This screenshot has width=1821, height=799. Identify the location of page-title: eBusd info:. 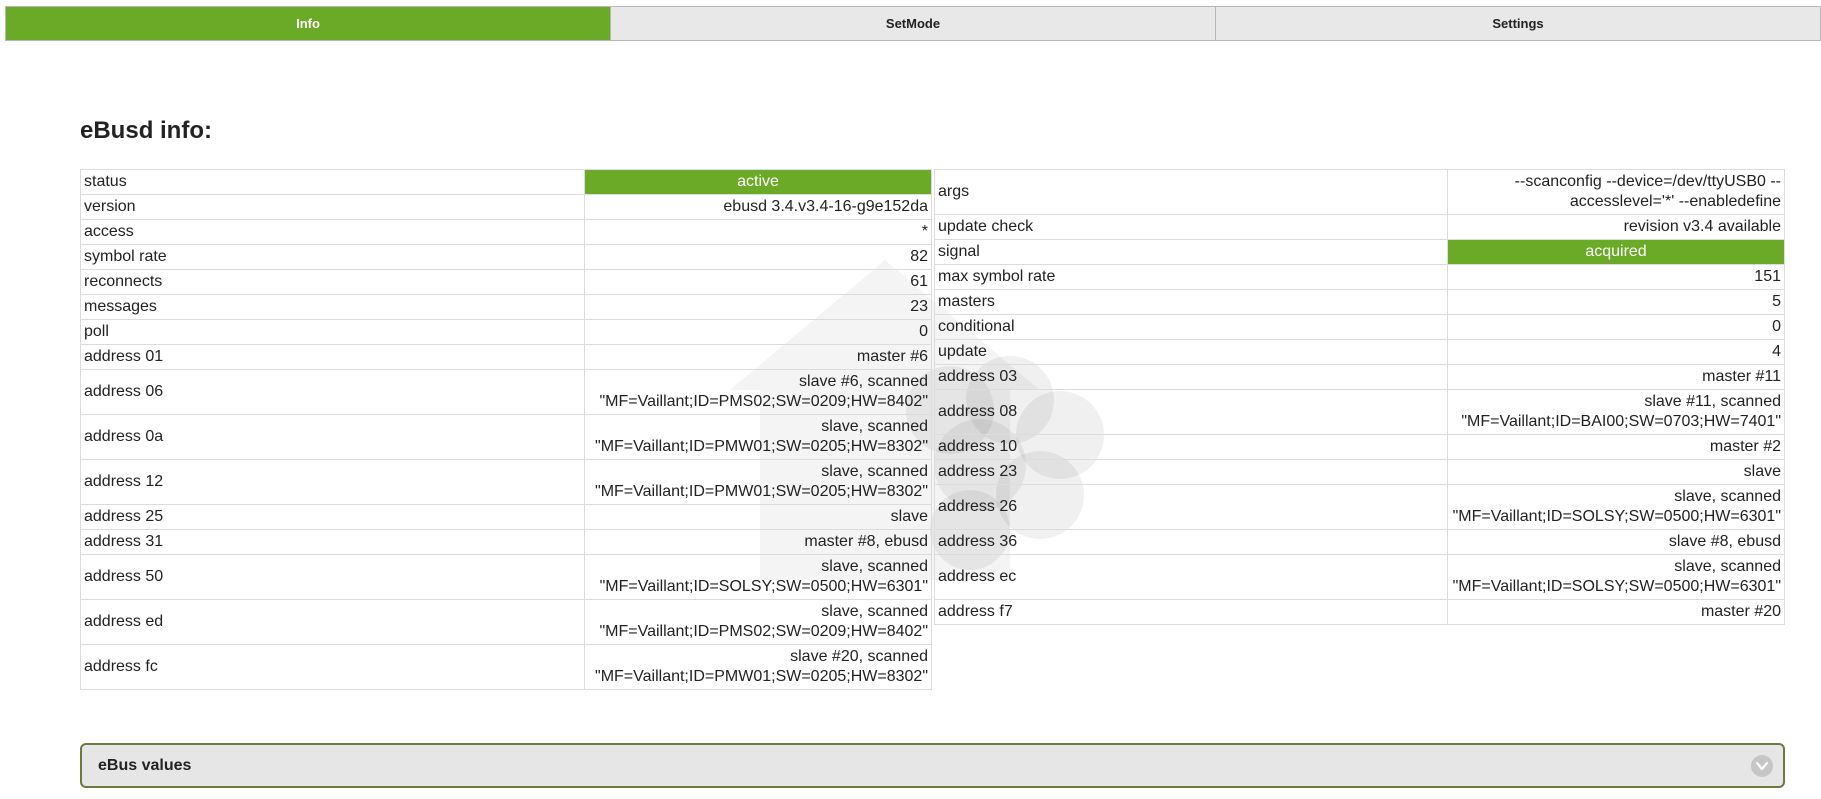
(146, 130).